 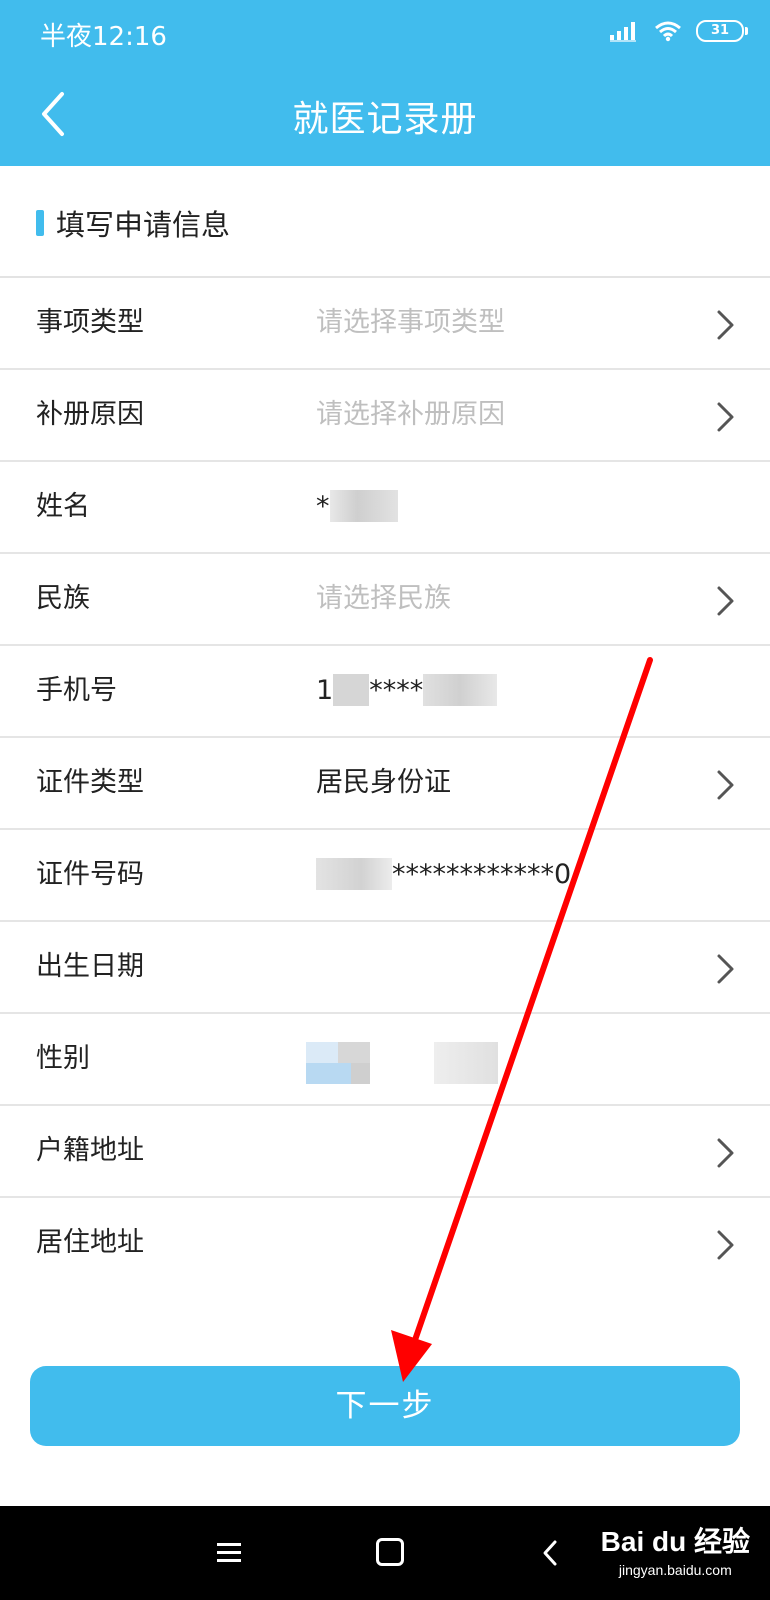 I want to click on row-label: 户籍地址, so click(x=90, y=1150).